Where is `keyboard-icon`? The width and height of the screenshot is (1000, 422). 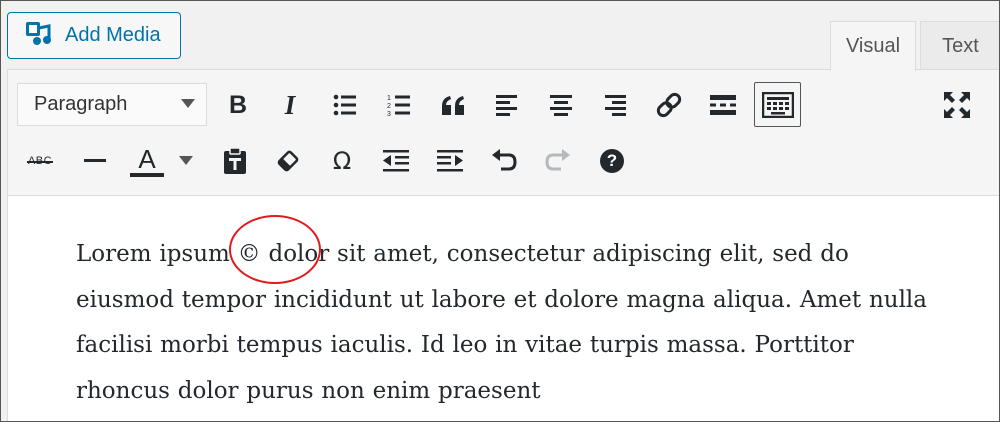 keyboard-icon is located at coordinates (777, 104).